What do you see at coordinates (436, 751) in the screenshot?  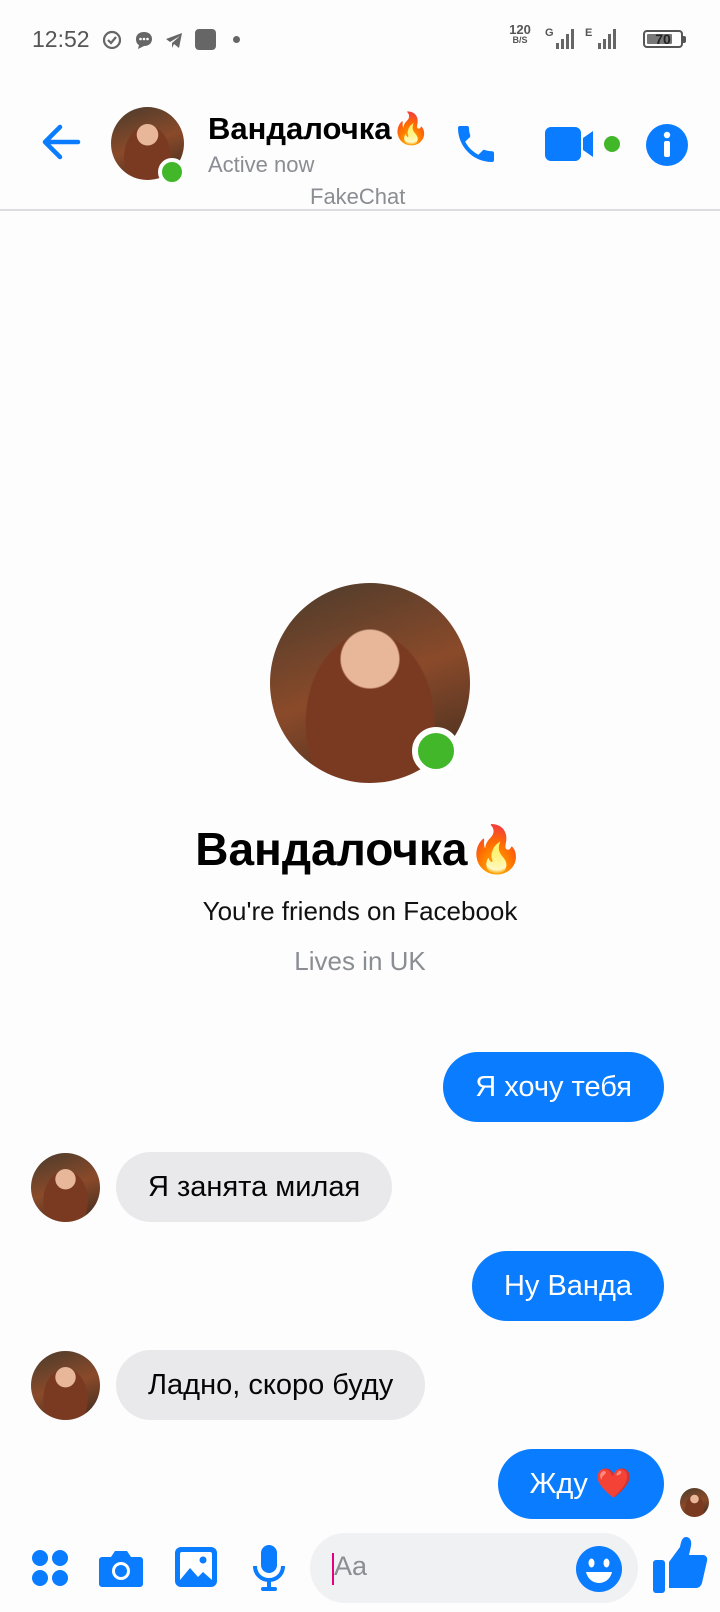 I see `profile-online-indicator` at bounding box center [436, 751].